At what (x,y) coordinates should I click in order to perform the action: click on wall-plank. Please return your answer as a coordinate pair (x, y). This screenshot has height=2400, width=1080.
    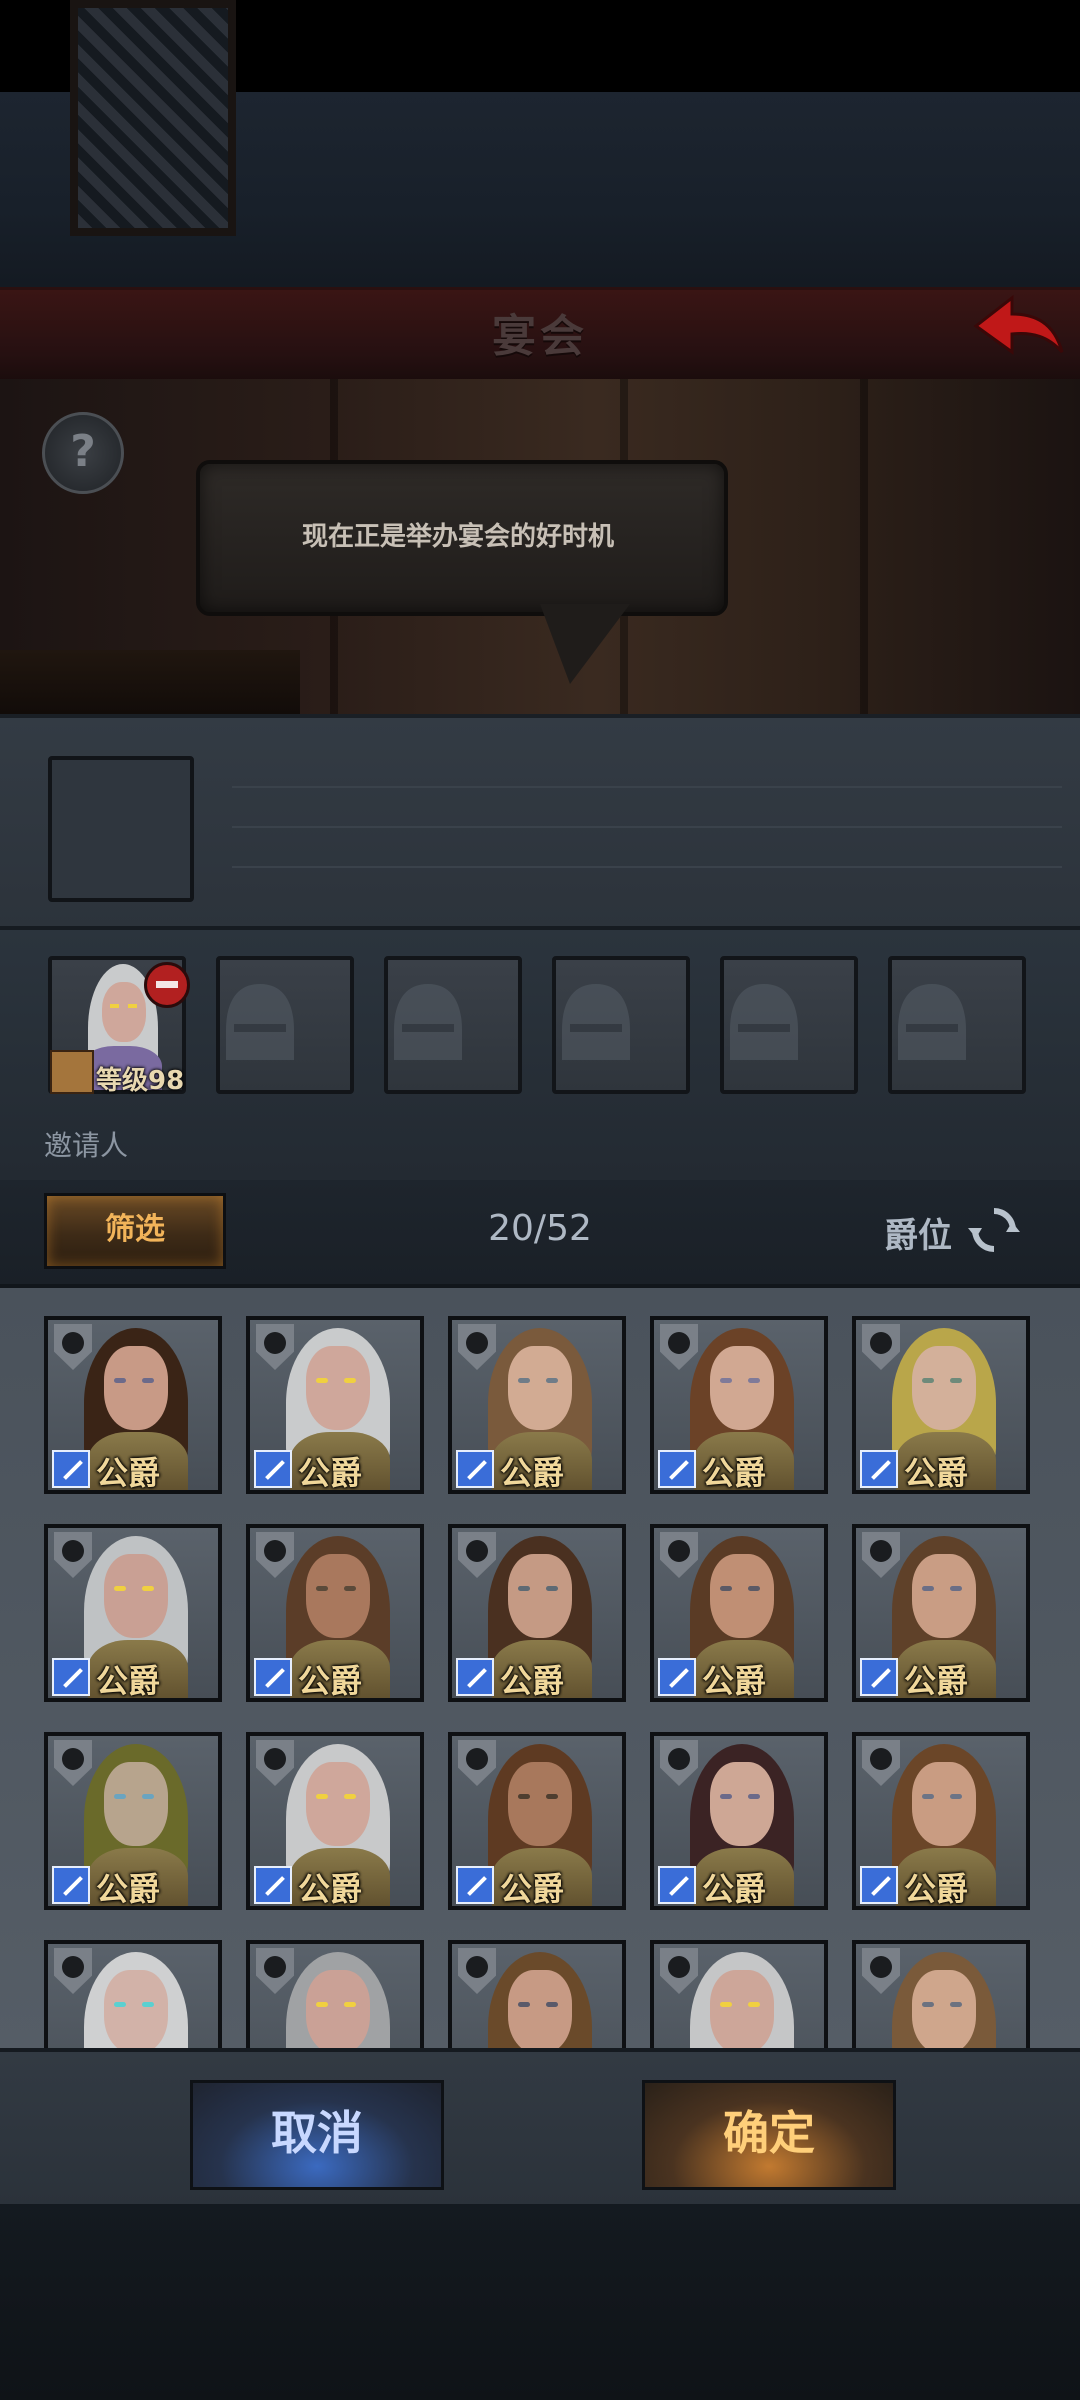
    Looking at the image, I should click on (864, 546).